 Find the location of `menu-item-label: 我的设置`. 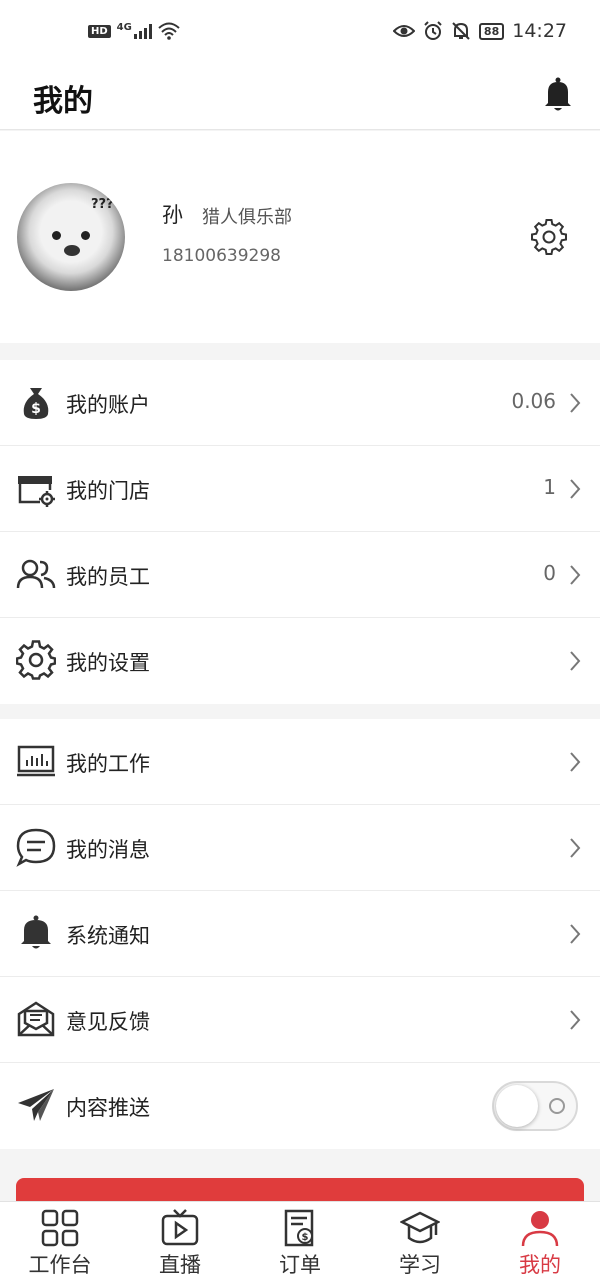

menu-item-label: 我的设置 is located at coordinates (108, 663).